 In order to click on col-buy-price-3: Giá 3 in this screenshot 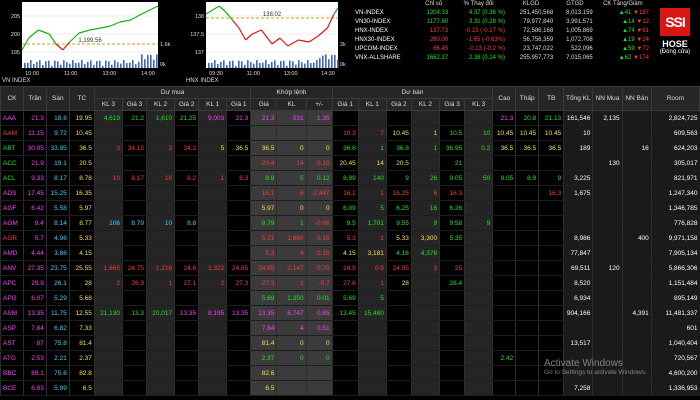, I will do `click(134, 104)`.